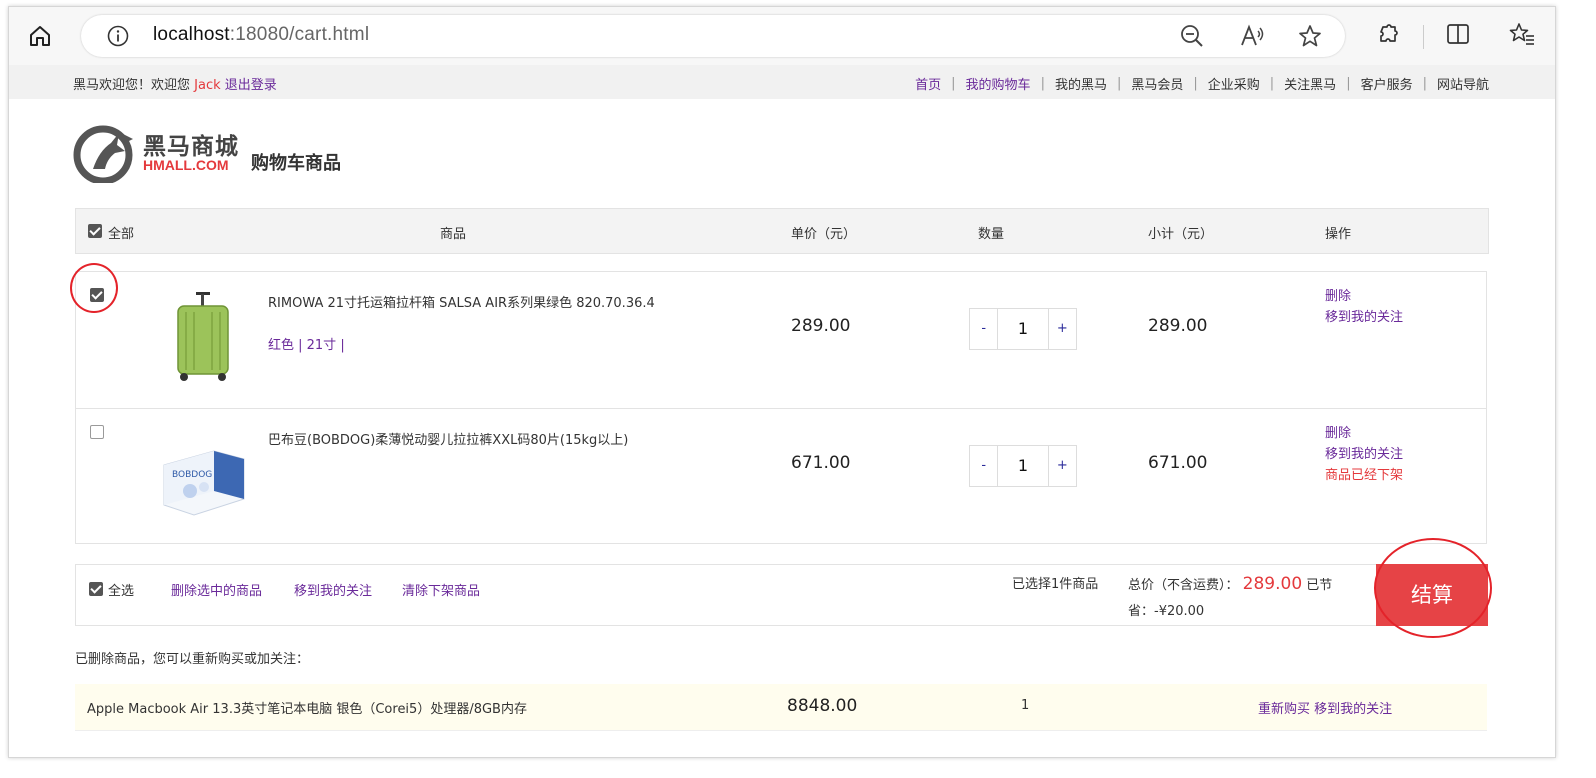  Describe the element at coordinates (216, 589) in the screenshot. I see `delete-selected-link: 删除选中的商品` at that location.